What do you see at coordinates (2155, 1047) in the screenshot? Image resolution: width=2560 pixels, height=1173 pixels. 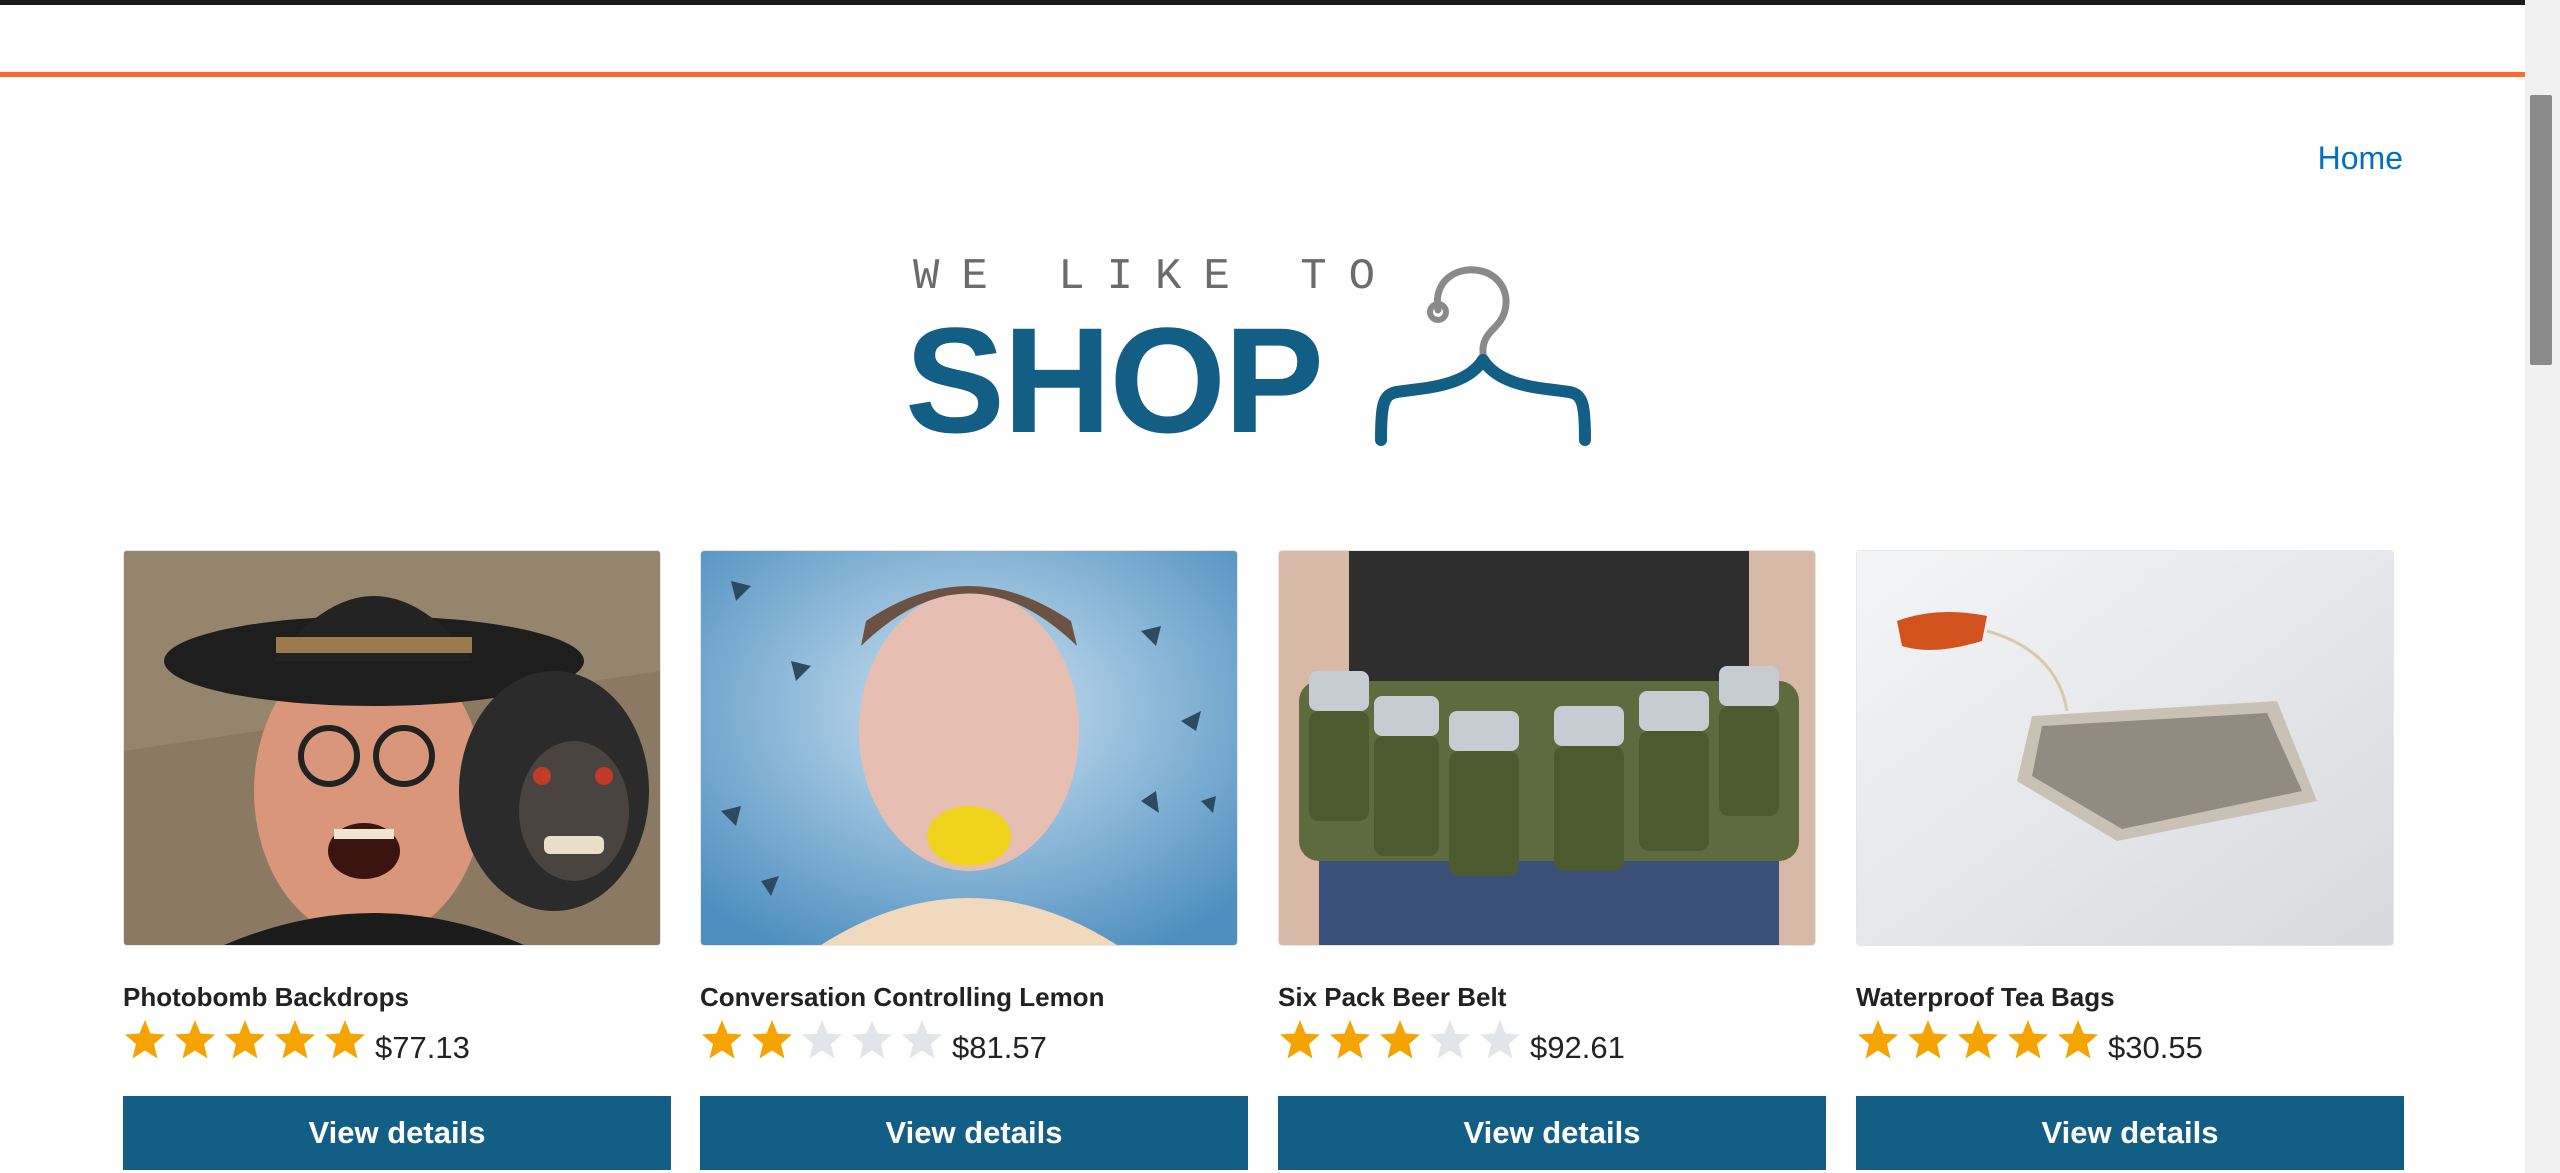 I see `product-price: $30.55` at bounding box center [2155, 1047].